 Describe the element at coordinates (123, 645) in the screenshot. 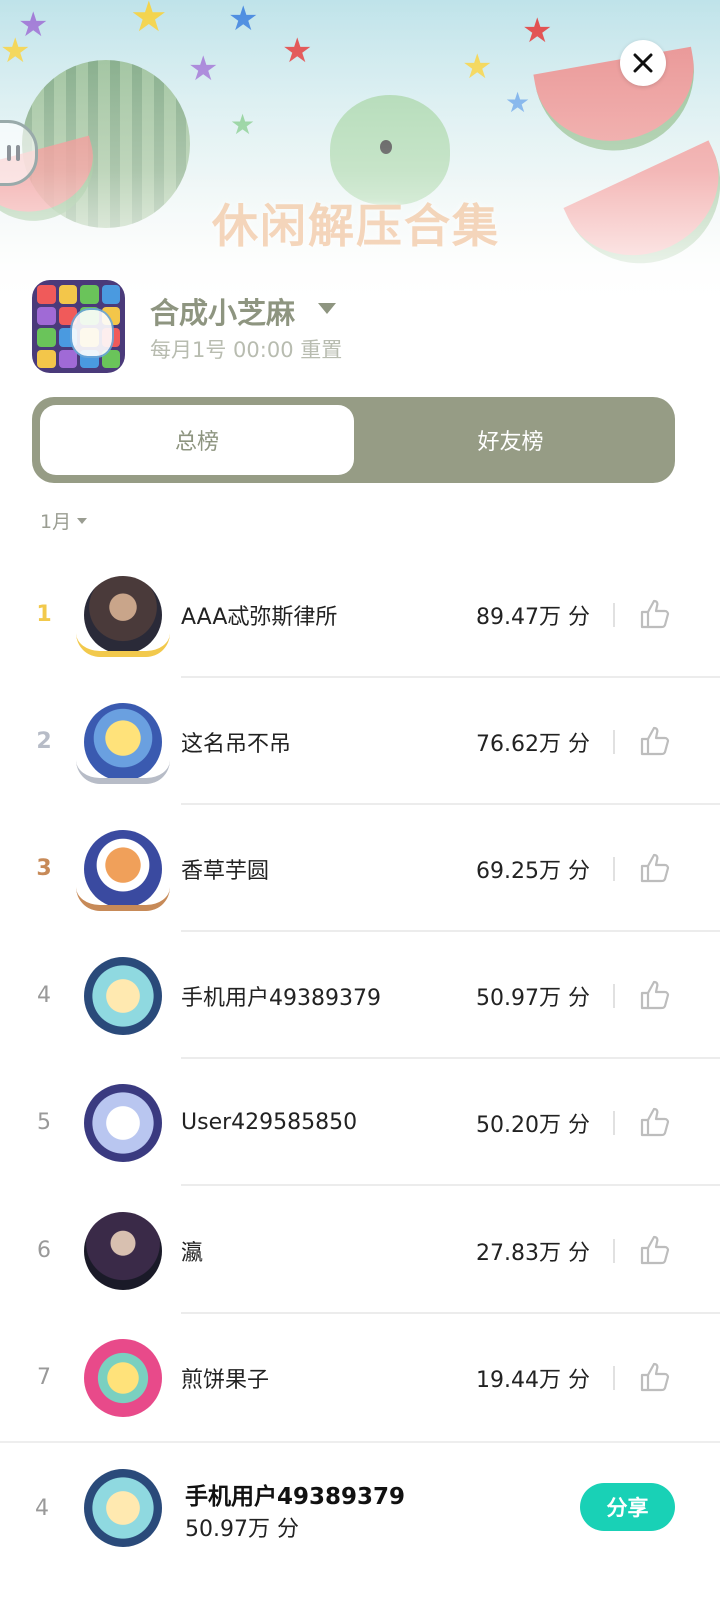

I see `gold-laurel-icon` at that location.